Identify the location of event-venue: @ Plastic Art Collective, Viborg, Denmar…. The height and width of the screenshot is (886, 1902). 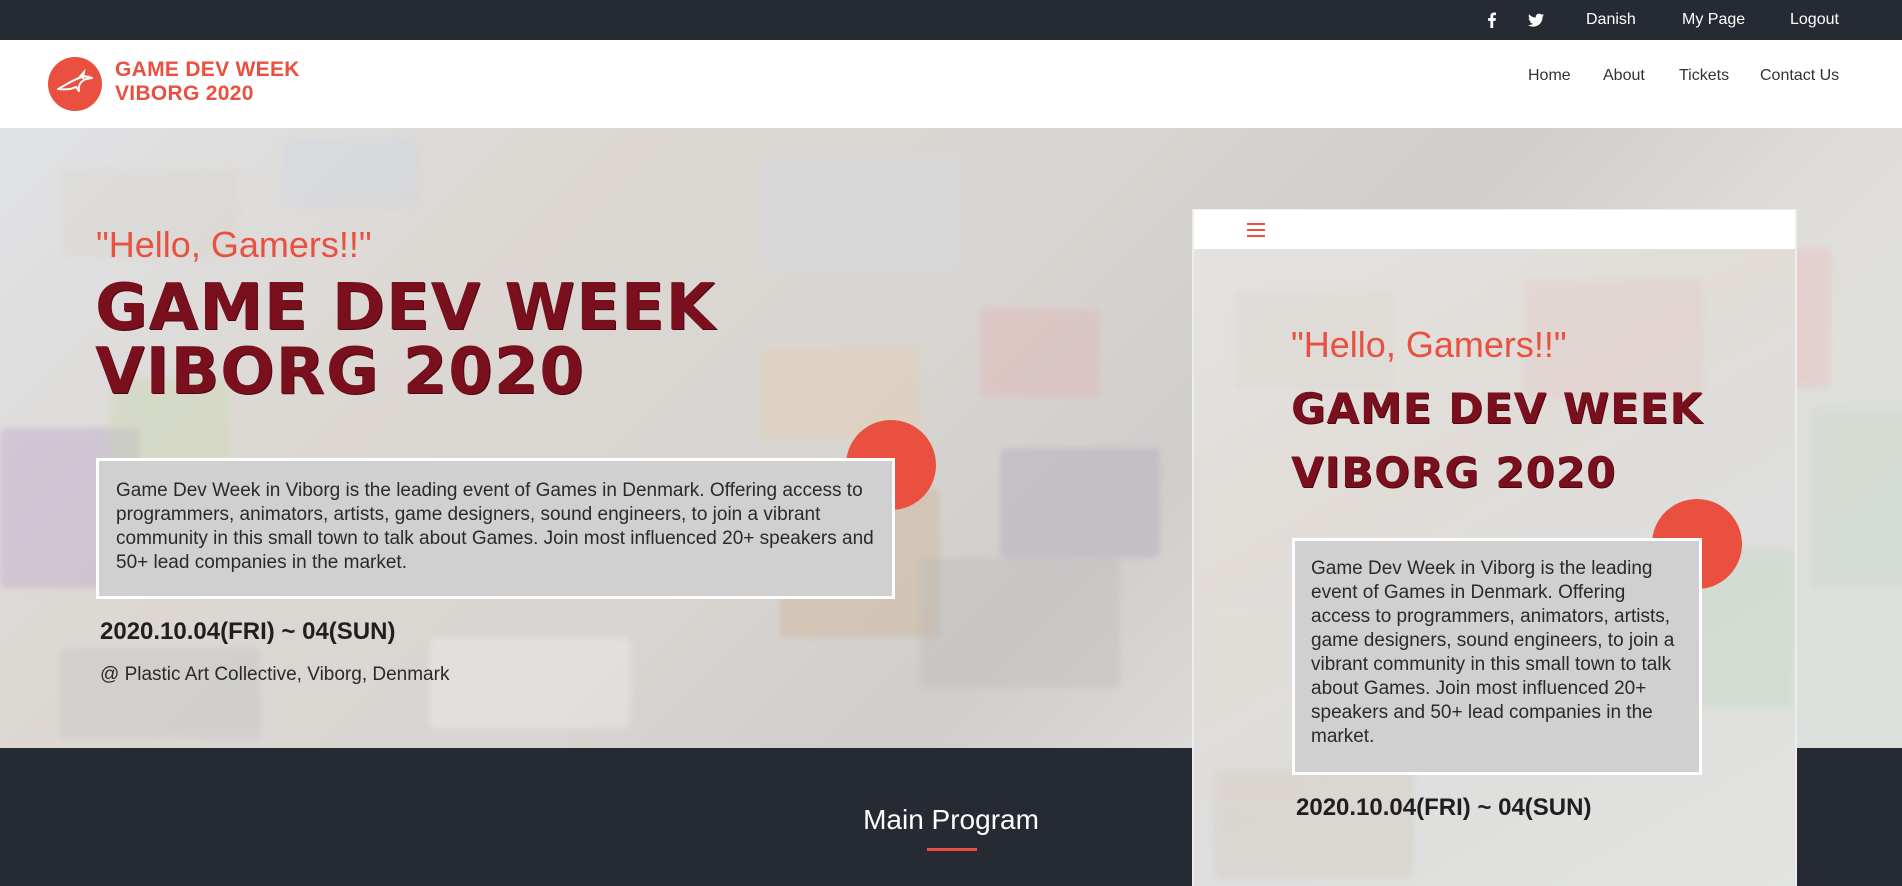
(275, 674).